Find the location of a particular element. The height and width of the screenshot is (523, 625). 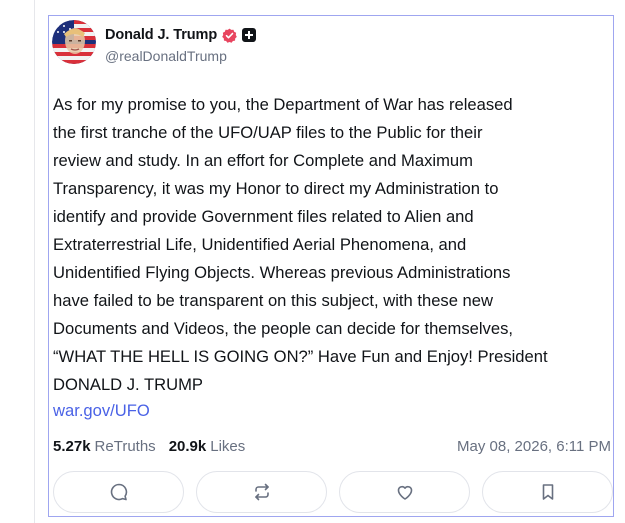

left-divider is located at coordinates (34, 261).